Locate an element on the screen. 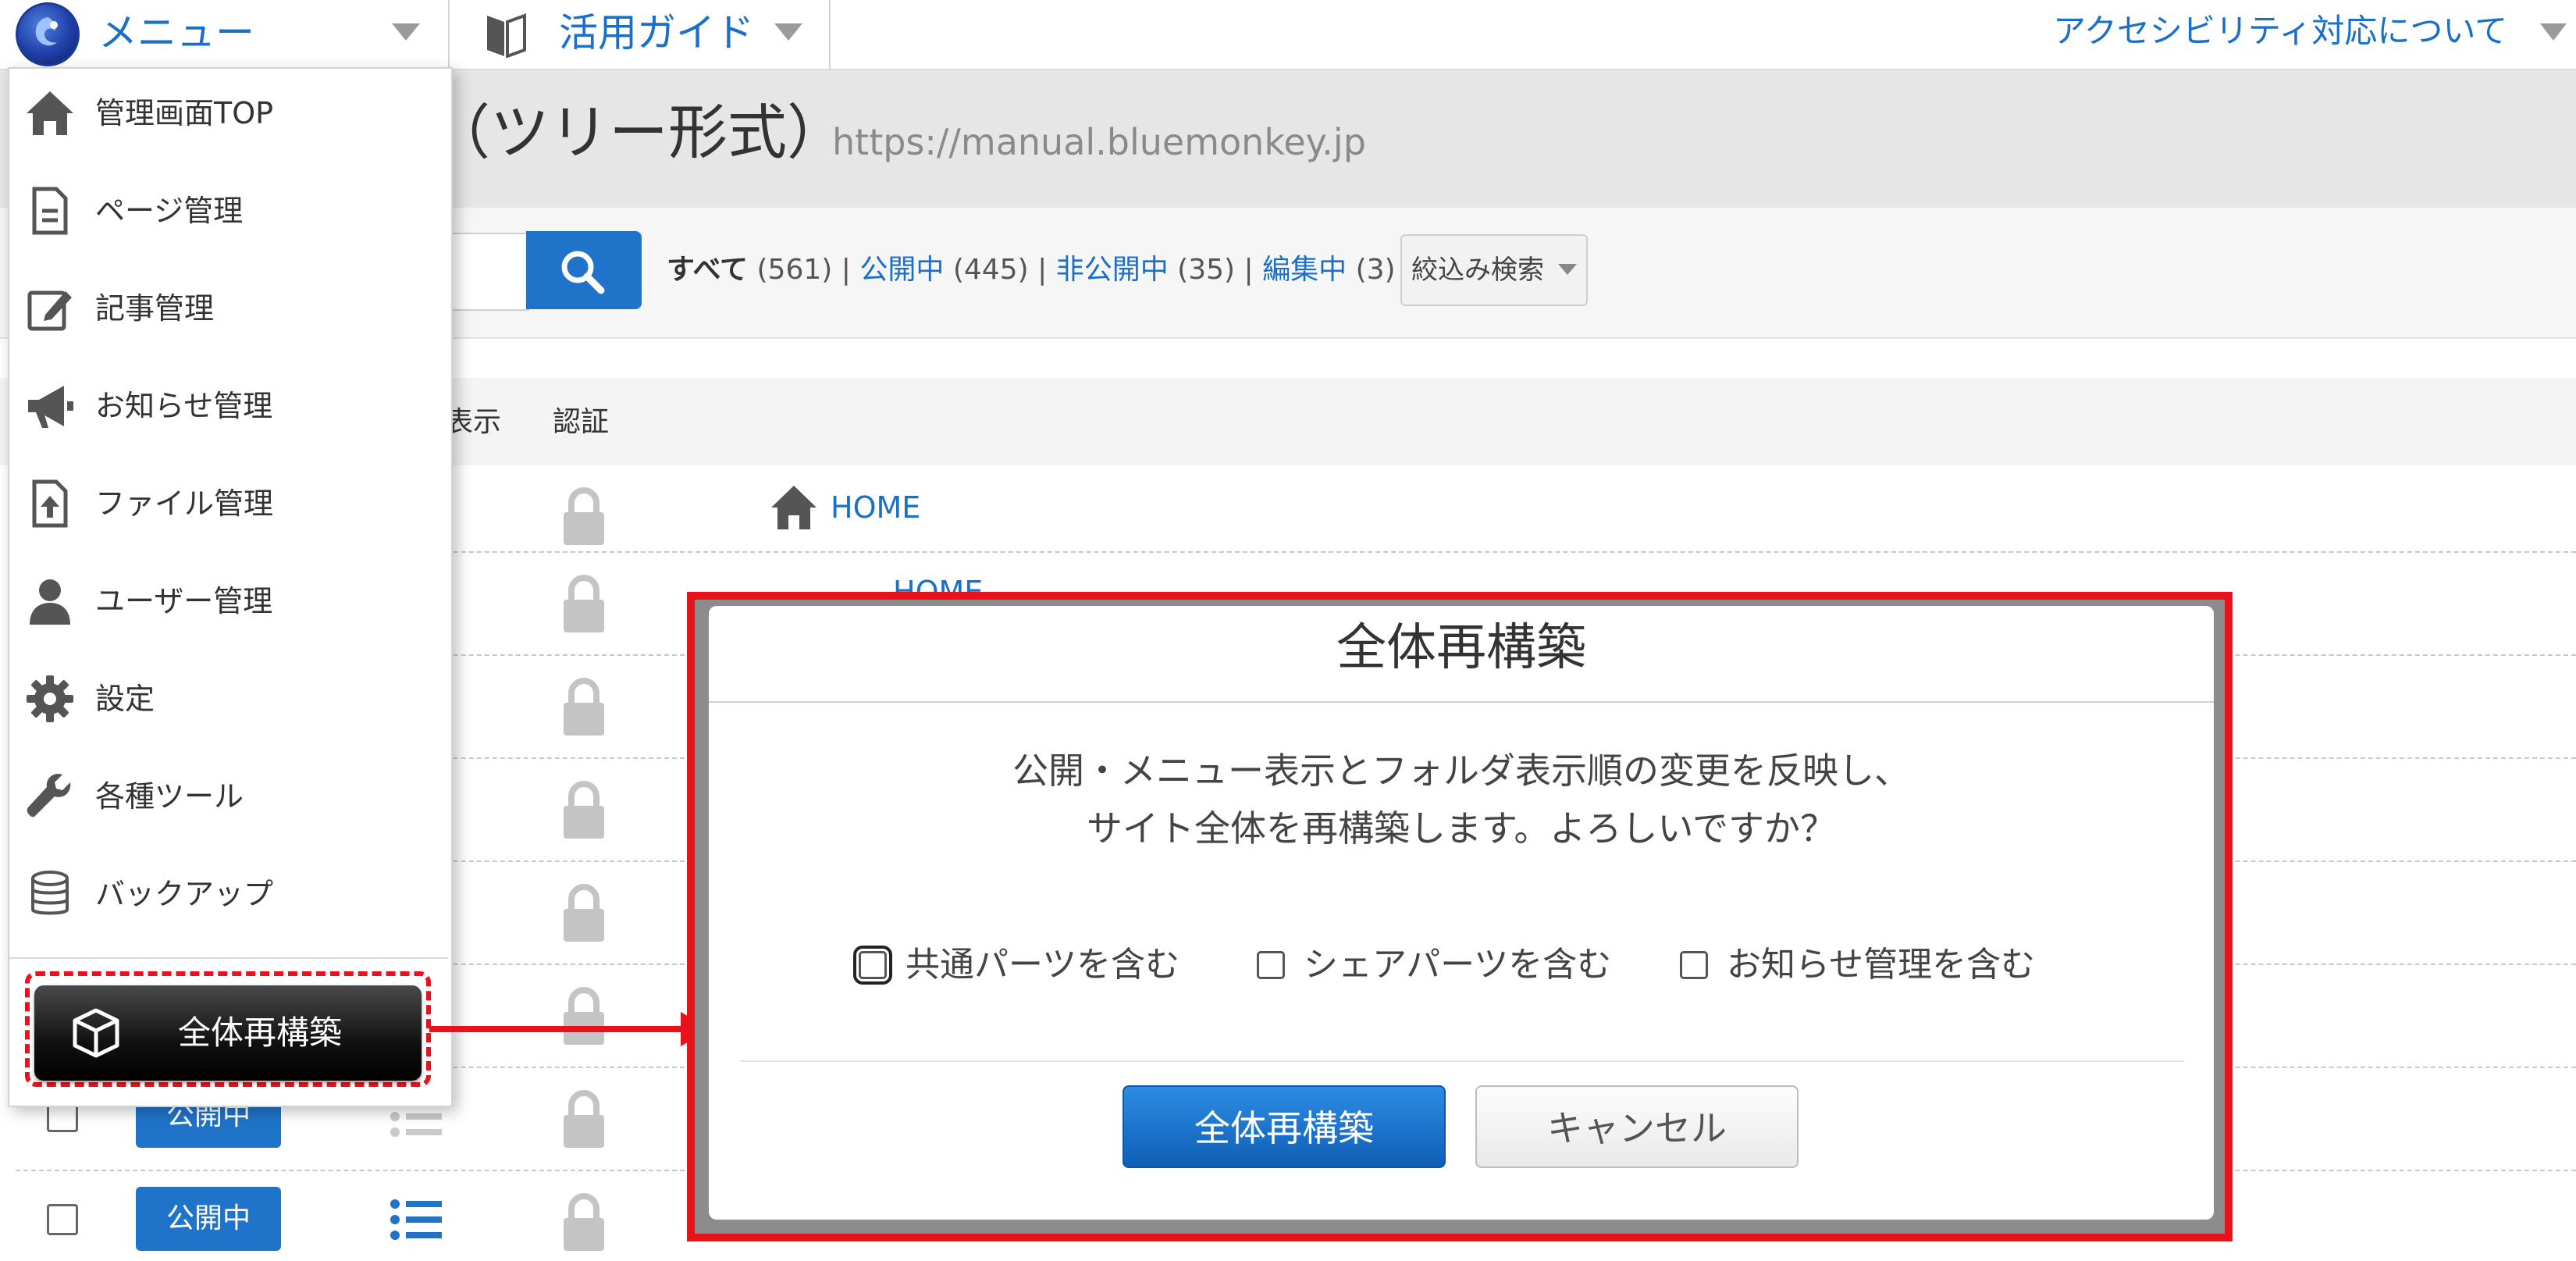 Image resolution: width=2576 pixels, height=1261 pixels. news-checkbox is located at coordinates (1694, 965).